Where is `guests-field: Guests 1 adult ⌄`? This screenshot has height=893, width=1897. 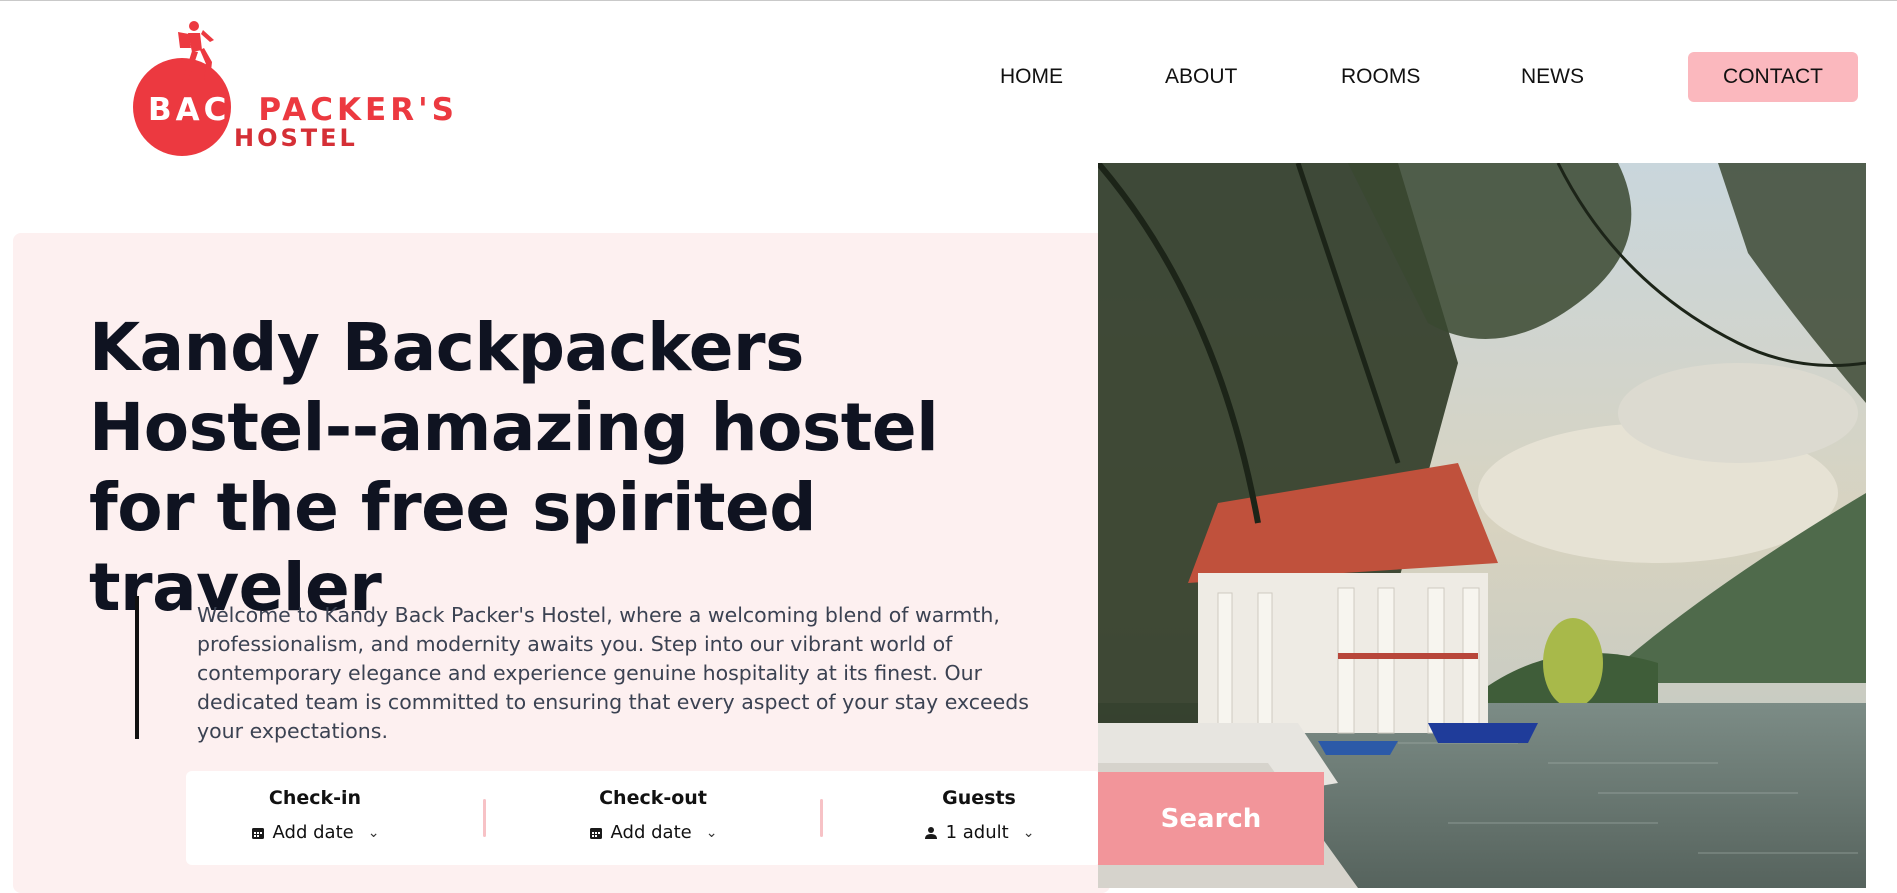 guests-field: Guests 1 adult ⌄ is located at coordinates (979, 815).